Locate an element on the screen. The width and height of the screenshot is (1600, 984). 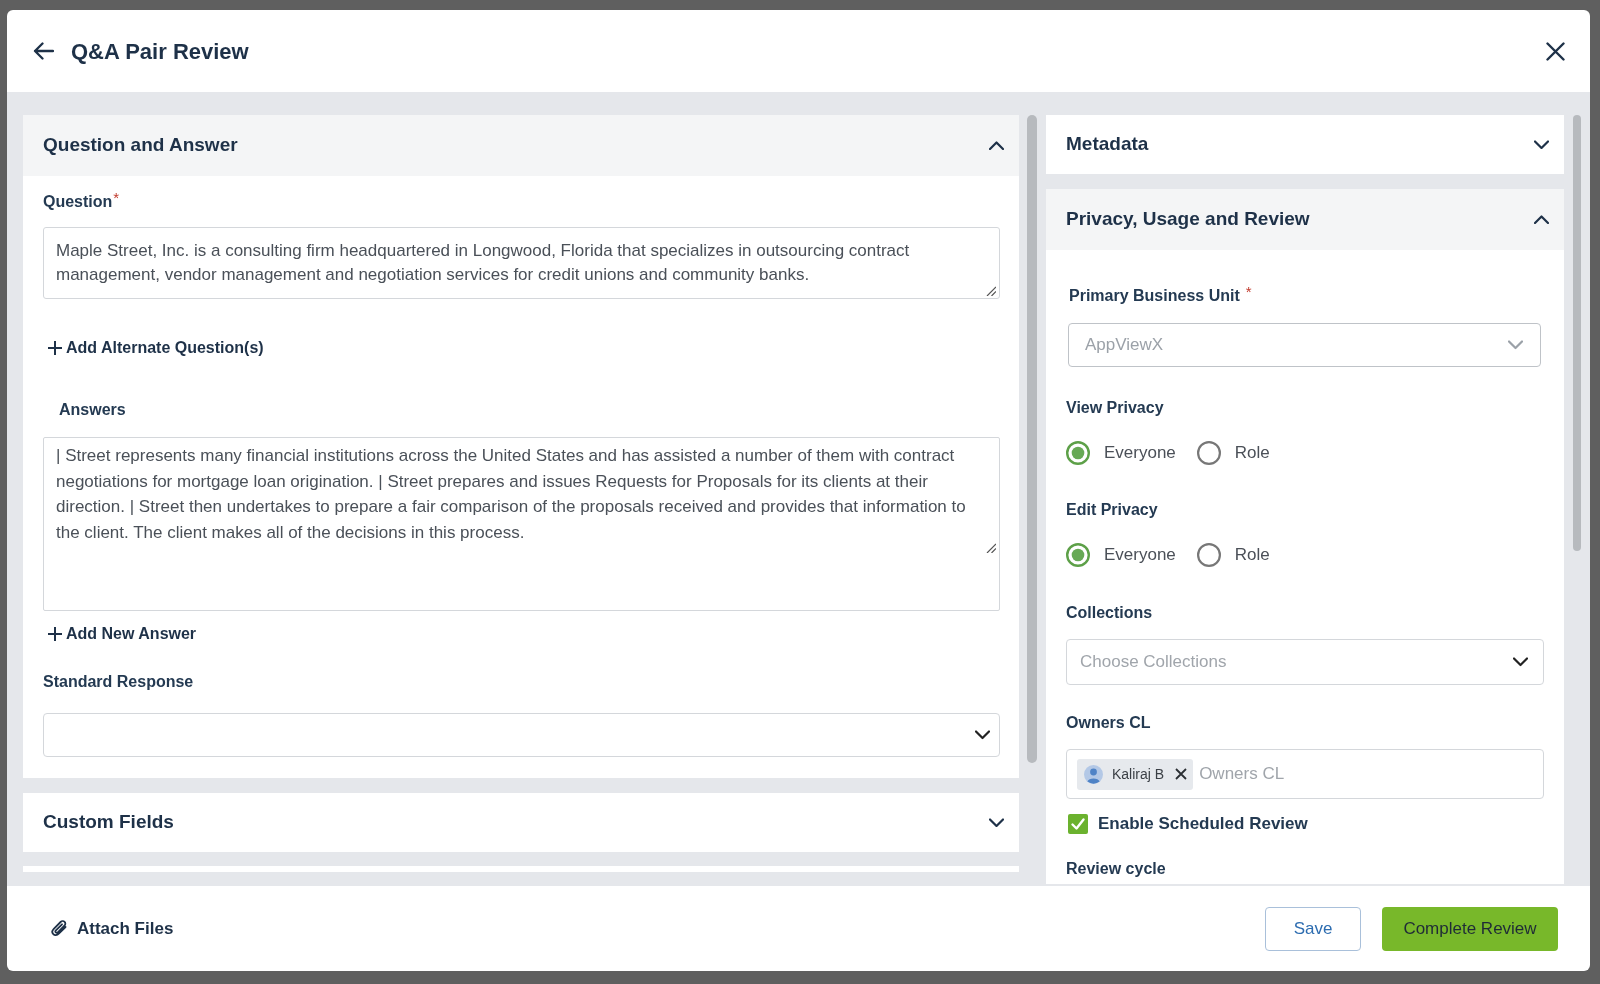
answer-field: | Street represents many financial institutions across the United States and has assisted a number of them with contract negotiations for mortgage loan origination. | Street prepares and issues Requests for Proposals for its clients at their direction. | Street then undertakes to prepare a fair comparison of the proposals received and provides that information to the client. The client makes all of the decisions in this process. is located at coordinates (521, 524).